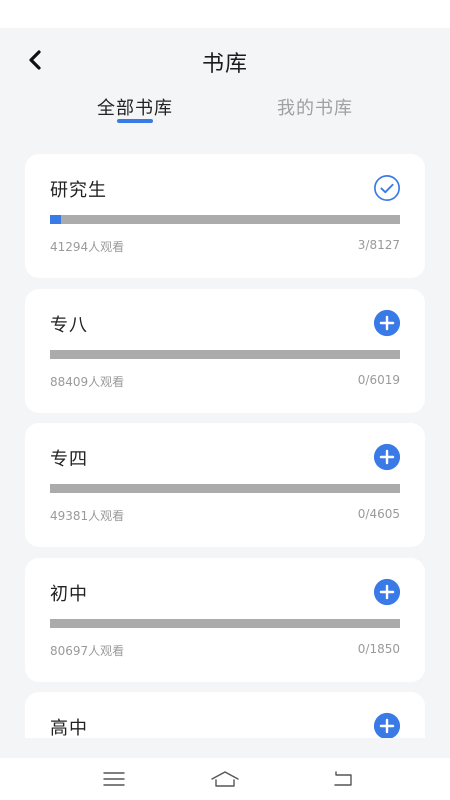  I want to click on book-card-tem4: 专四 49381人观看 0/4605, so click(225, 485).